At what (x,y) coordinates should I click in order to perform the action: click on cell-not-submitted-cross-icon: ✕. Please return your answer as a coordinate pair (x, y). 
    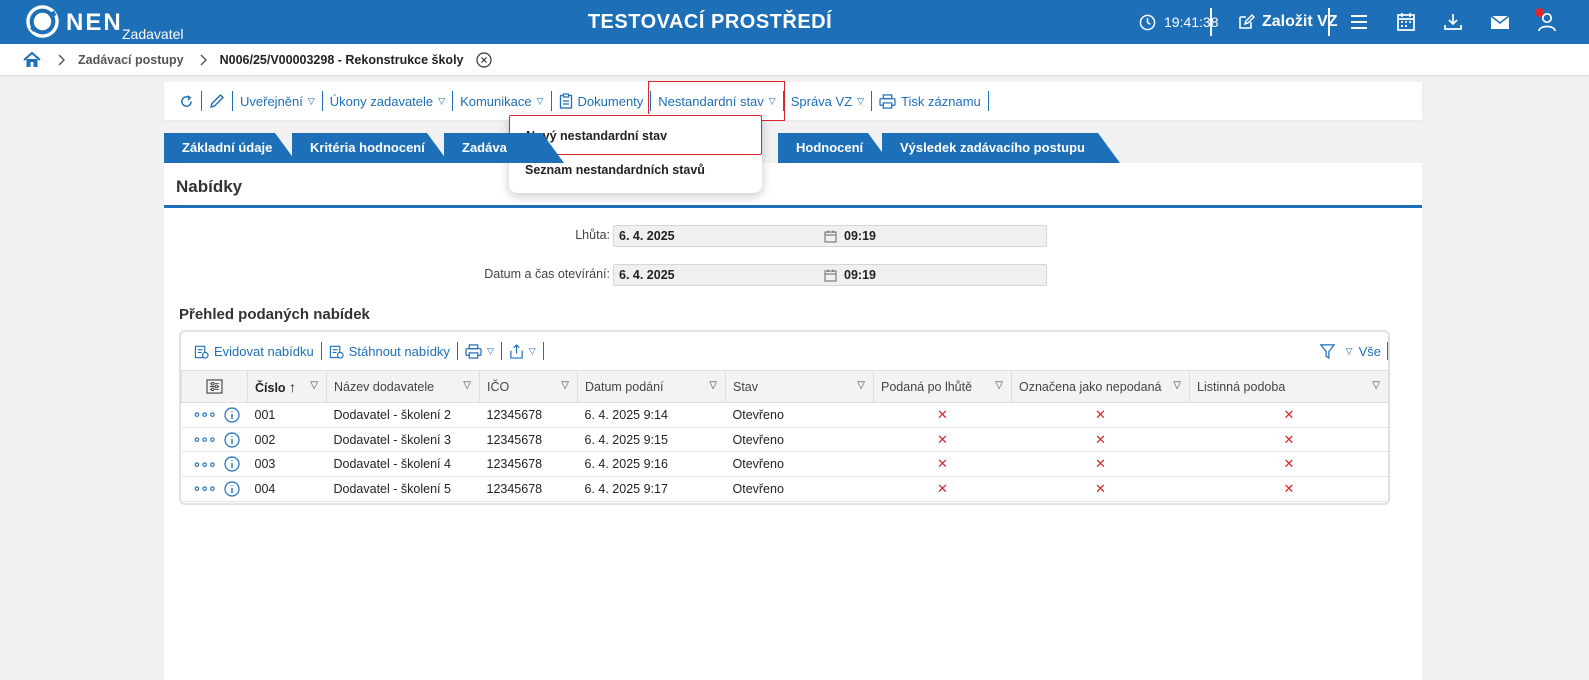
    Looking at the image, I should click on (1100, 440).